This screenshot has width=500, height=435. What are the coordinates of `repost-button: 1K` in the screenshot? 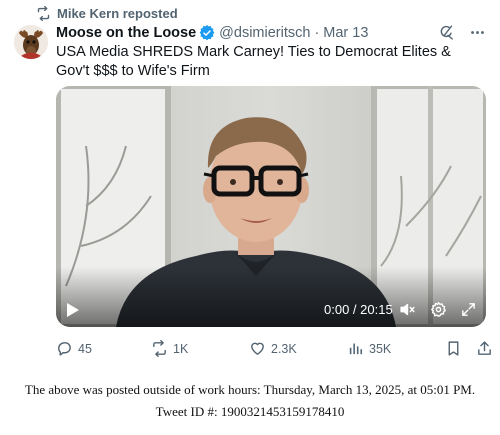 It's located at (169, 348).